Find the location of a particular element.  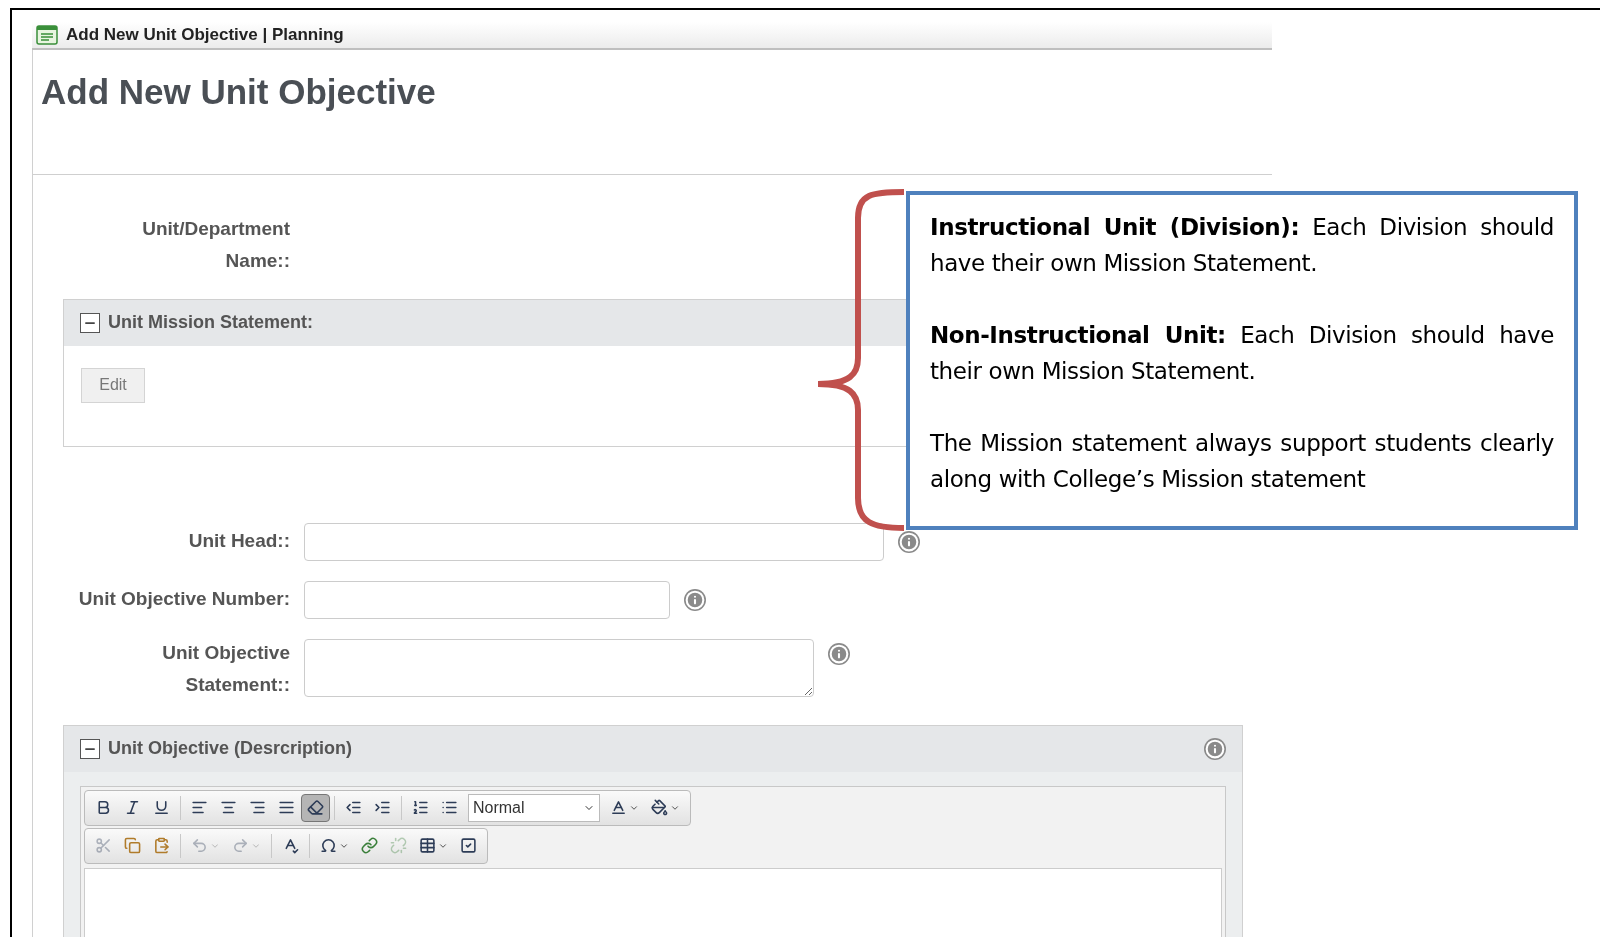

callout-paragraph: Non-Instructional Unit: Each Division should have their own Mission Statement. is located at coordinates (1242, 353).